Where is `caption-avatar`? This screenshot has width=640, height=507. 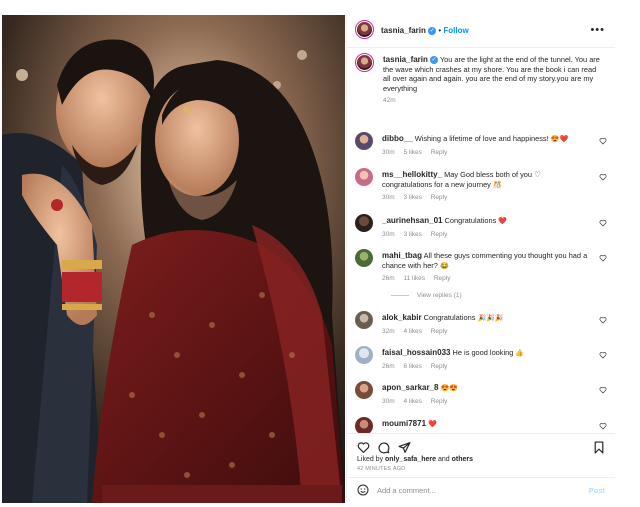 caption-avatar is located at coordinates (364, 62).